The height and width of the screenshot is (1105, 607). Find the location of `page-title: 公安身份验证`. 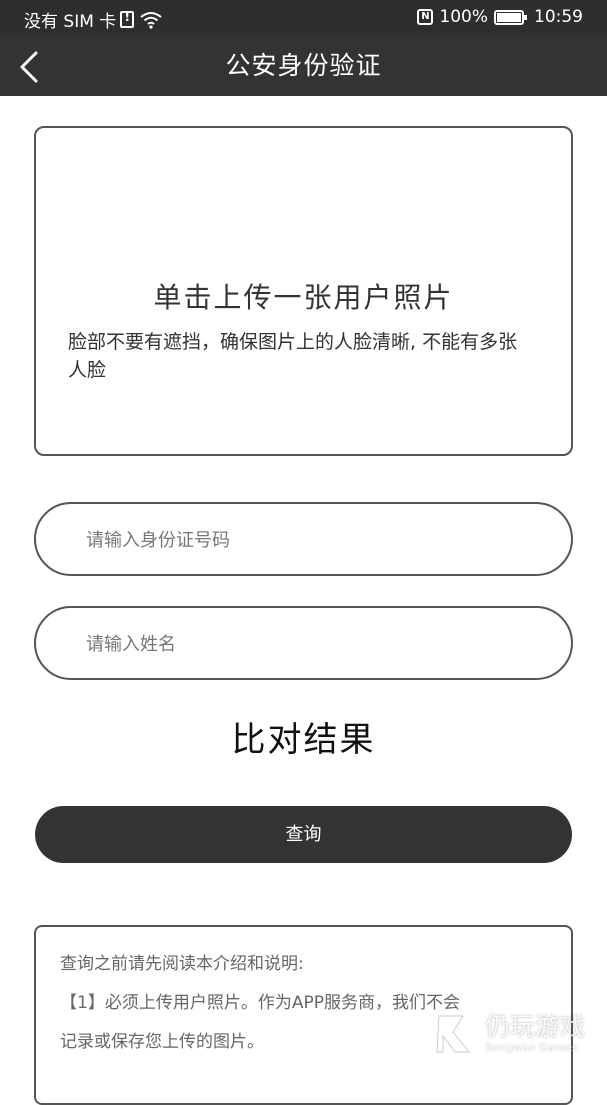

page-title: 公安身份验证 is located at coordinates (303, 65).